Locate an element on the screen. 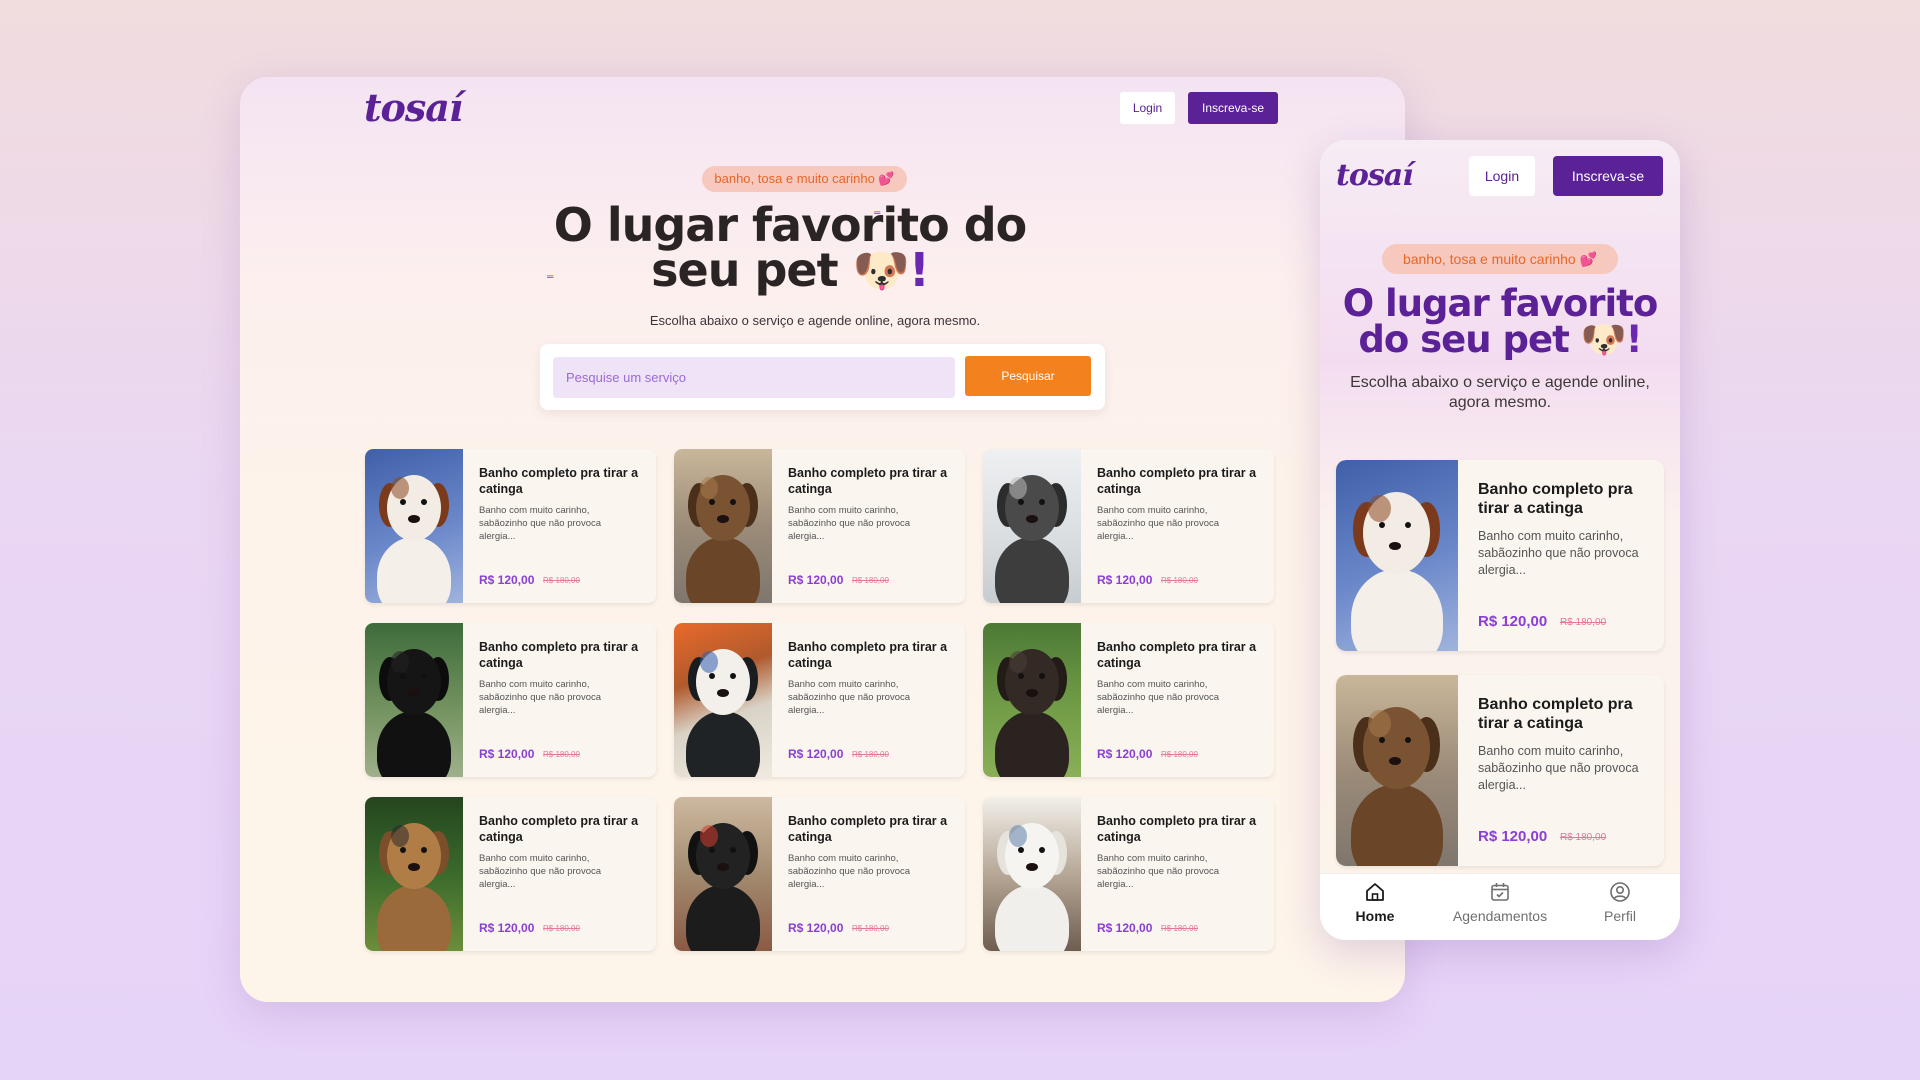 This screenshot has height=1080, width=1920. hero-title-text: O lugar favorito do seu pet is located at coordinates (790, 248).